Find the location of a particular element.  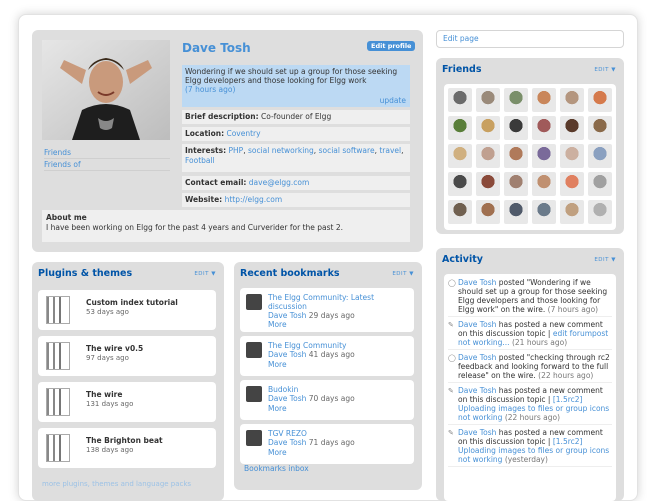

plugin-name: The wire is located at coordinates (104, 394).